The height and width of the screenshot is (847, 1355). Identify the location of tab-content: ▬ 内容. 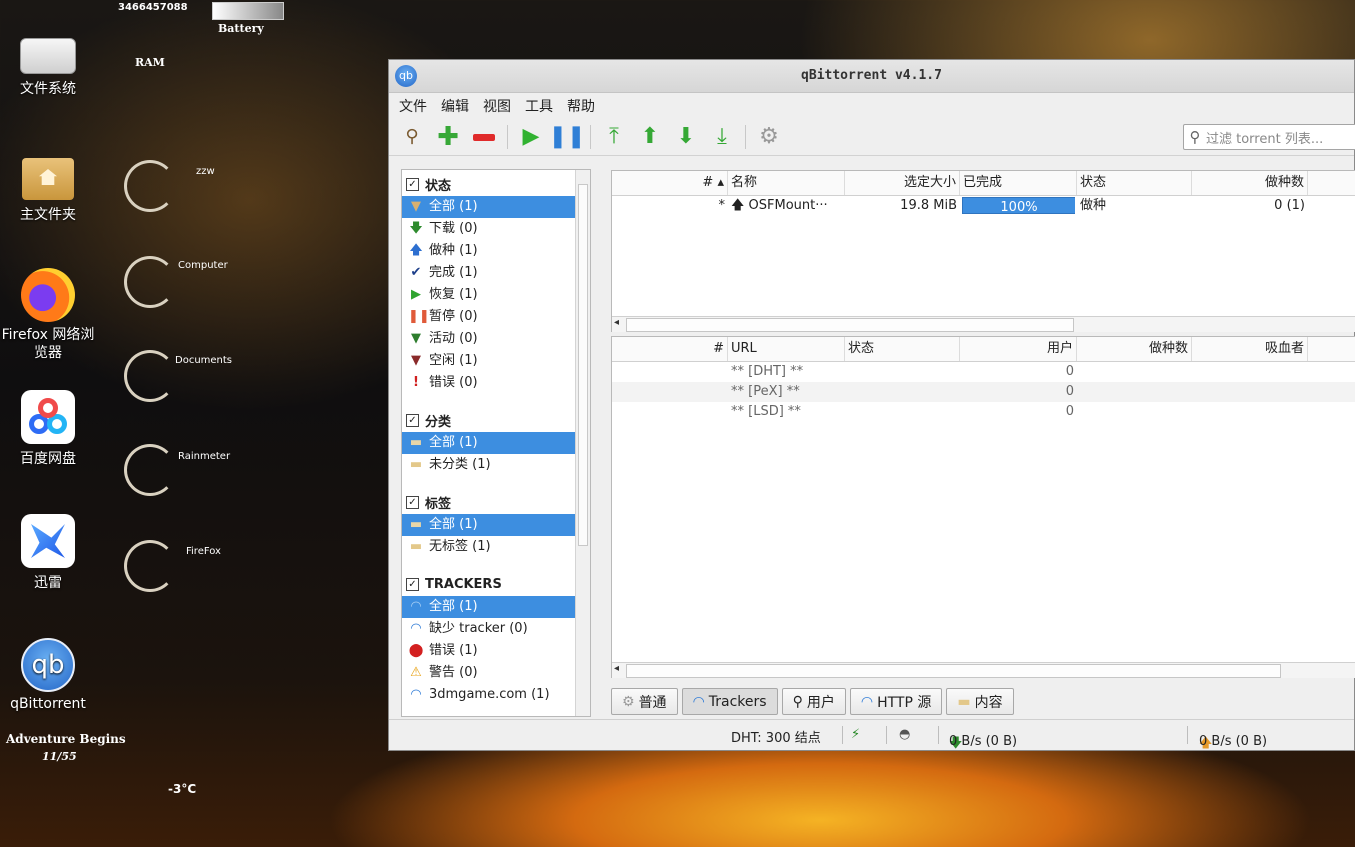
(980, 701).